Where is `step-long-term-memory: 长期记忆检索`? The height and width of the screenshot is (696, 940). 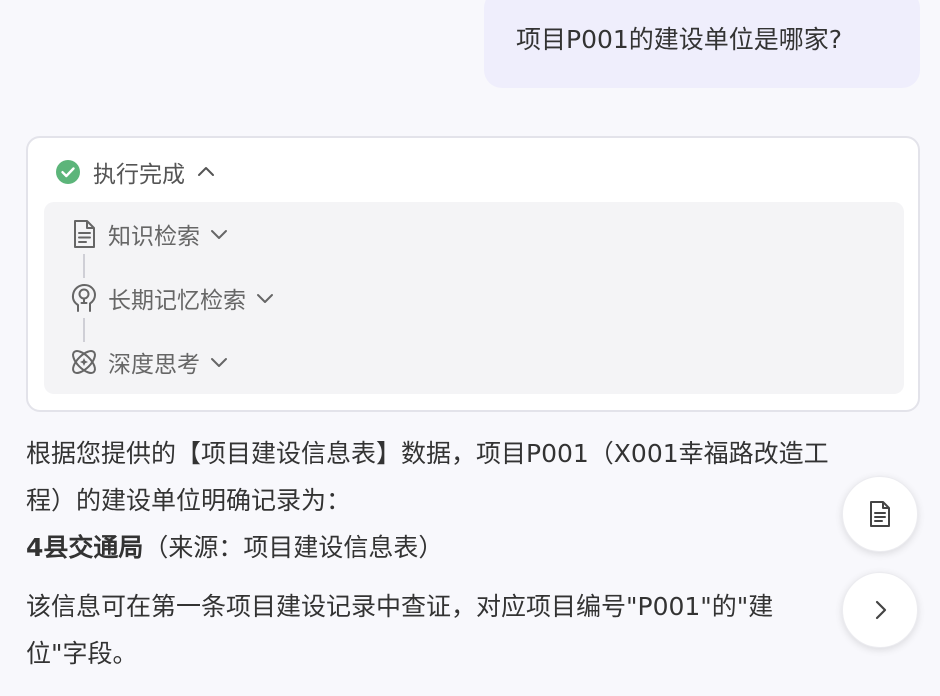
step-long-term-memory: 长期记忆检索 is located at coordinates (172, 298).